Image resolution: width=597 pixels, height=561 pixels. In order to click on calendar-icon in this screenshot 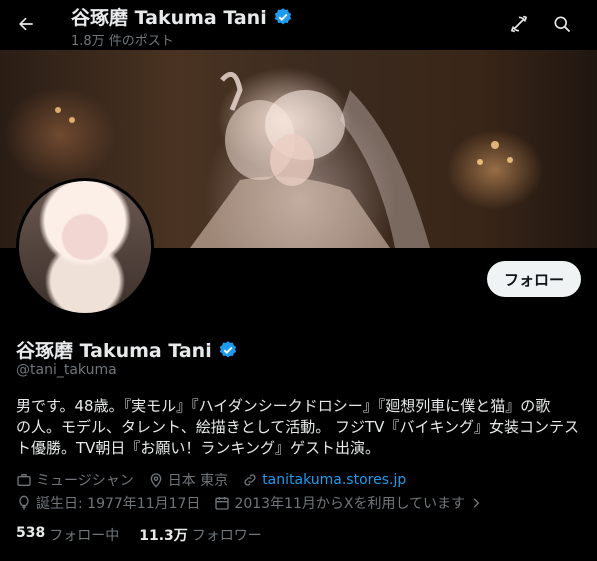, I will do `click(222, 503)`.